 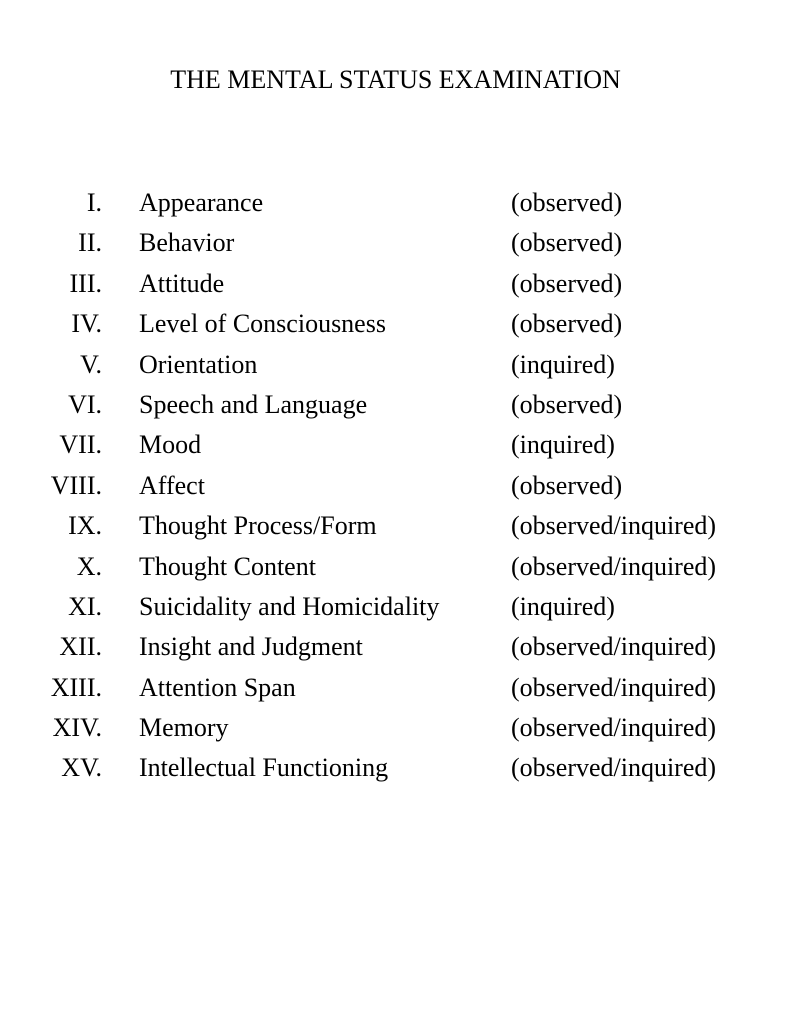 What do you see at coordinates (80, 647) in the screenshot?
I see `item-numeral: XII.` at bounding box center [80, 647].